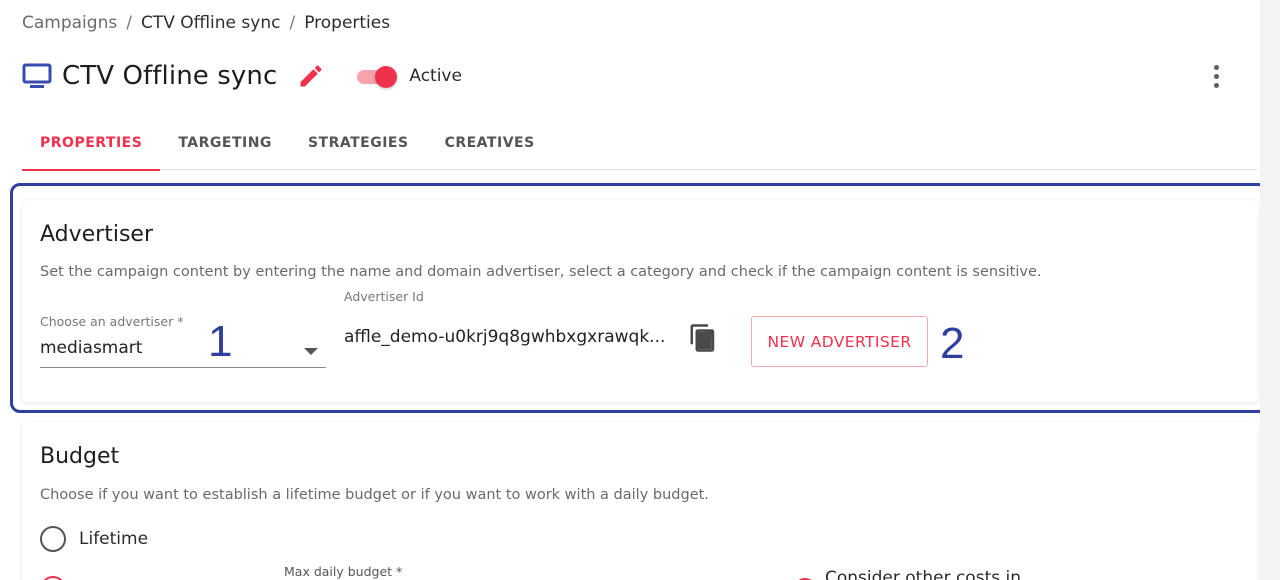  I want to click on active-toggle, so click(377, 76).